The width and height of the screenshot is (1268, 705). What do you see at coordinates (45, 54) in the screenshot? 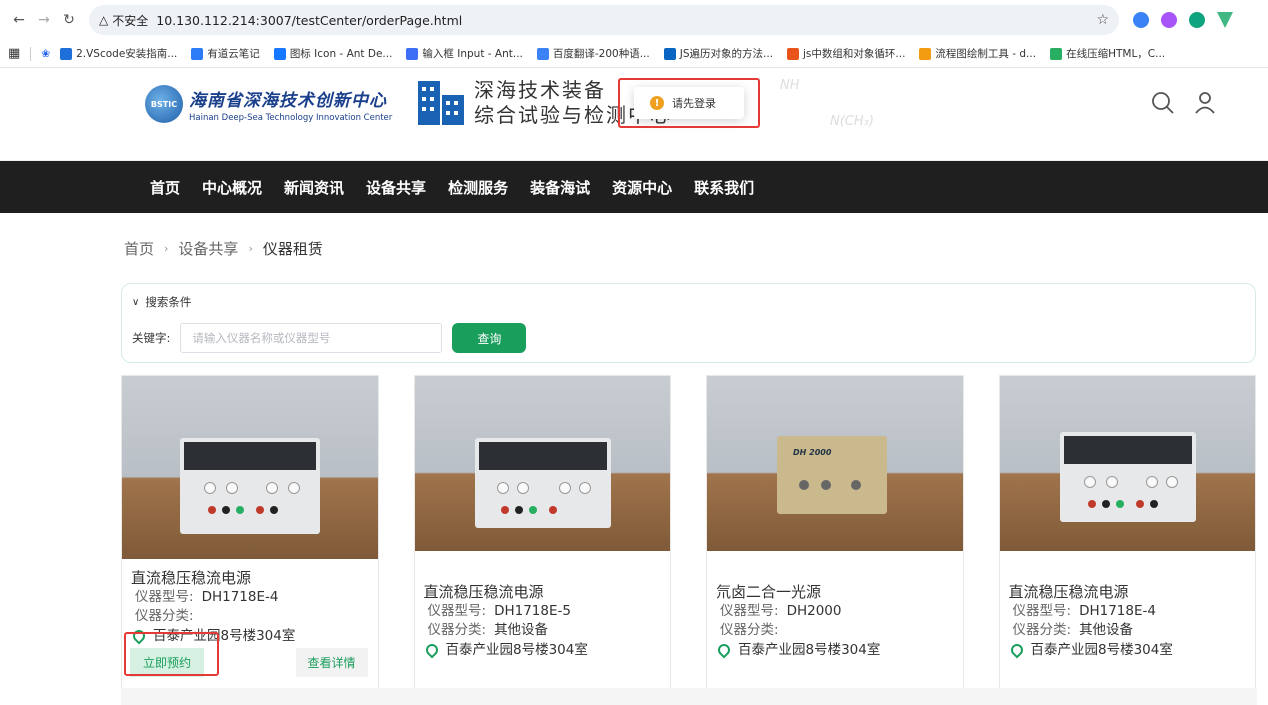
I see `paw-icon: ❀` at bounding box center [45, 54].